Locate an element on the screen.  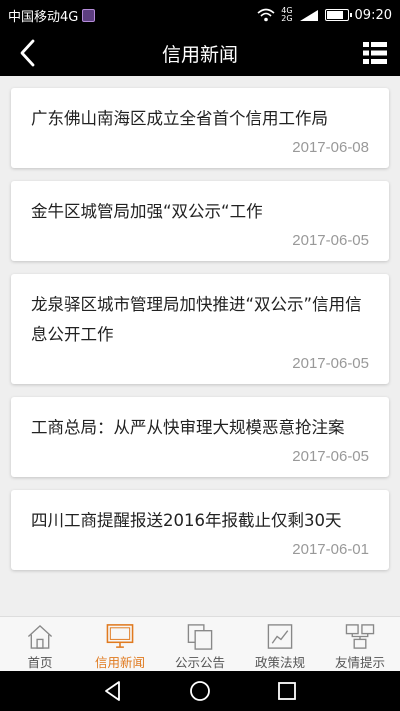
bottom-tab-bar: 首页 信用新闻 公示公告 政策法规 友情提示 is located at coordinates (200, 643).